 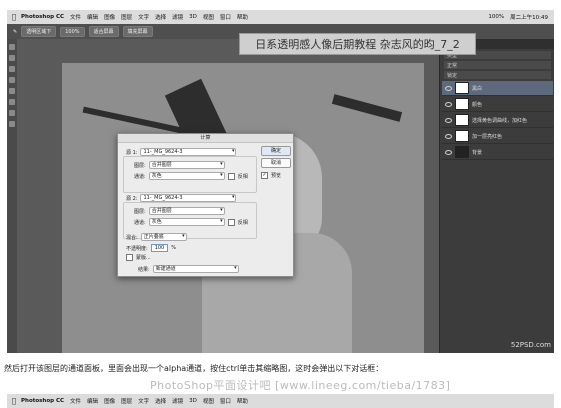 I want to click on source2-select: 11-_MG_9624-3, so click(x=188, y=198).